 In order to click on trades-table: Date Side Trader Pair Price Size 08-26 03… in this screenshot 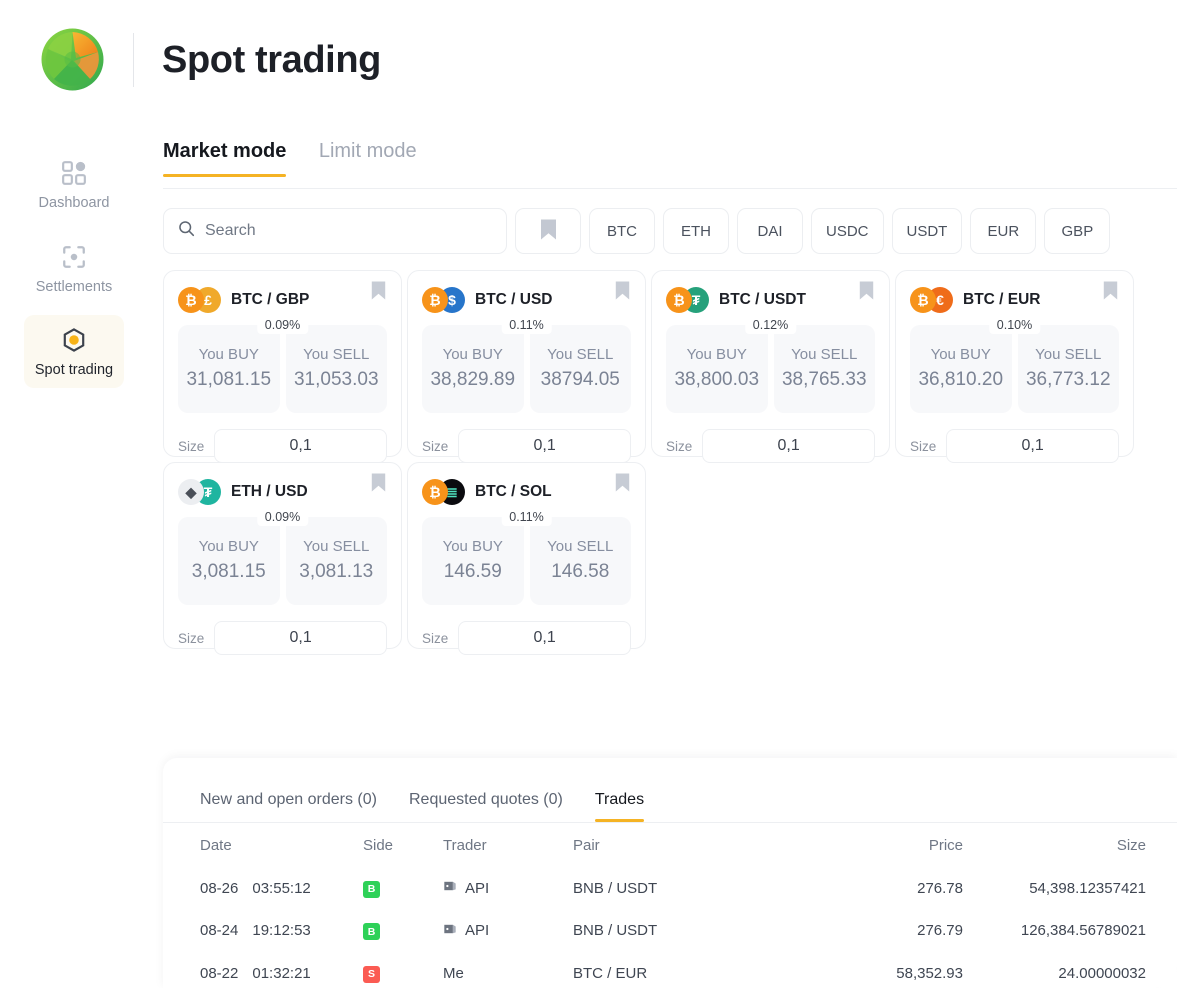, I will do `click(670, 905)`.